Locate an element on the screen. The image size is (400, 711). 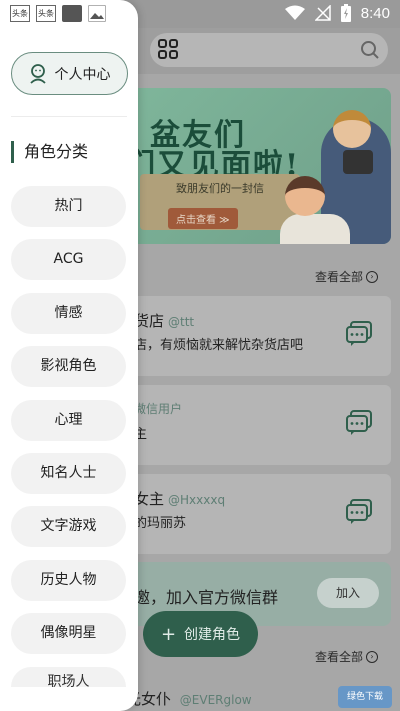
card-description: 店，有烦恼就来解忧杂货店吧 is located at coordinates (219, 345).